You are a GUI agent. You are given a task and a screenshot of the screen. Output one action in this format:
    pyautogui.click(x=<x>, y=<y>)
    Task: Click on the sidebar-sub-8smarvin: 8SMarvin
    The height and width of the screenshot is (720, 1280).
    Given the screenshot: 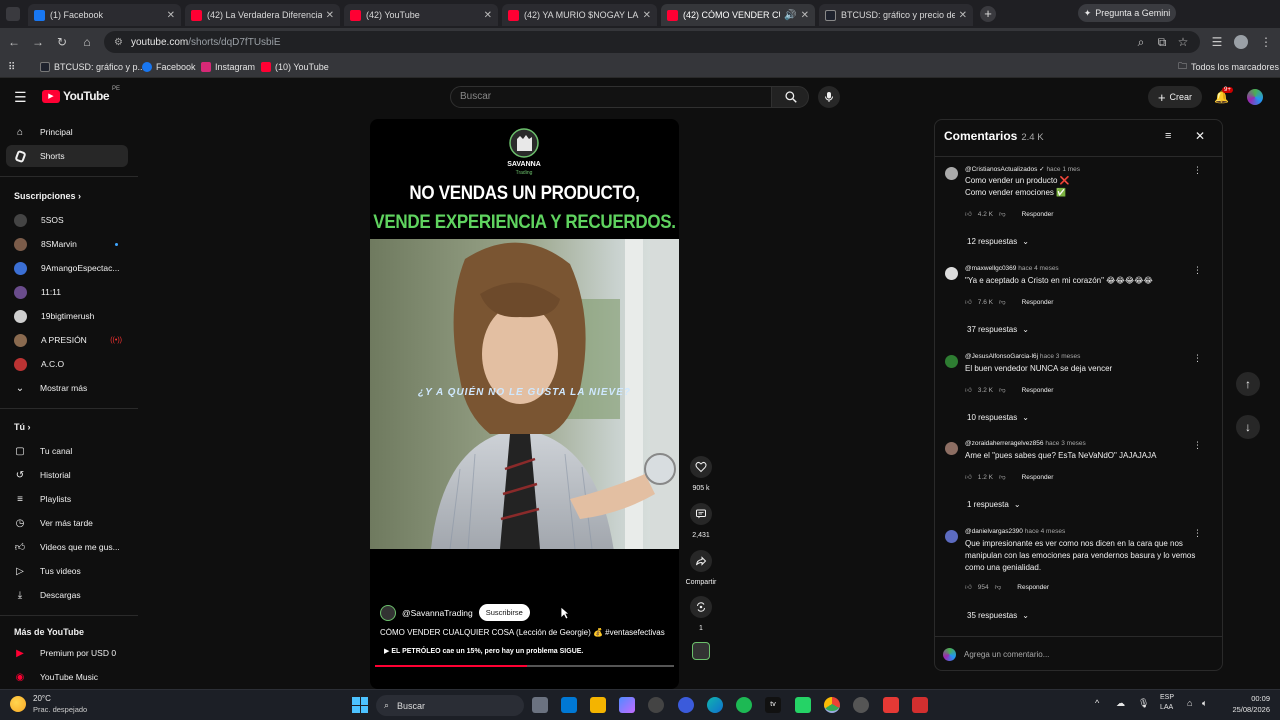 What is the action you would take?
    pyautogui.click(x=67, y=244)
    